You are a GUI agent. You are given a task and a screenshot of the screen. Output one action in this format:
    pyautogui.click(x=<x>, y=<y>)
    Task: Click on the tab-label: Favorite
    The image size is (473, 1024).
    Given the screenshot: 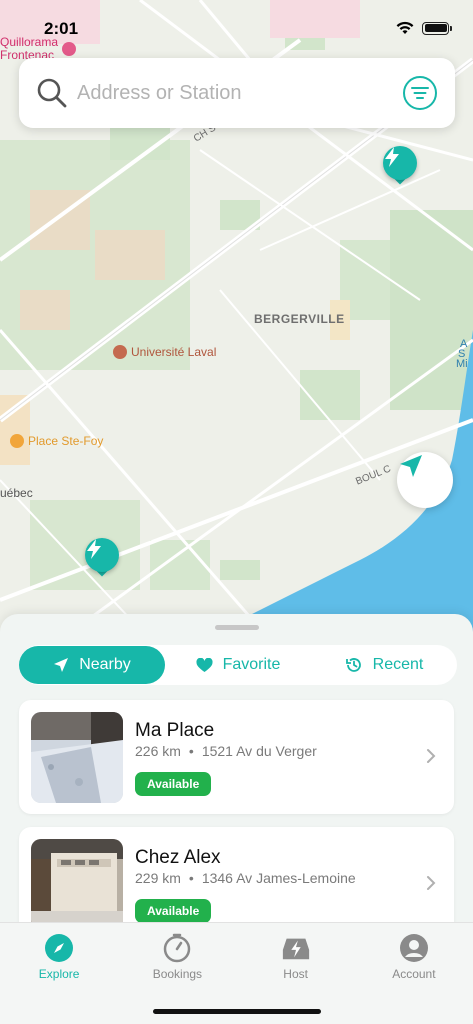 What is the action you would take?
    pyautogui.click(x=251, y=664)
    